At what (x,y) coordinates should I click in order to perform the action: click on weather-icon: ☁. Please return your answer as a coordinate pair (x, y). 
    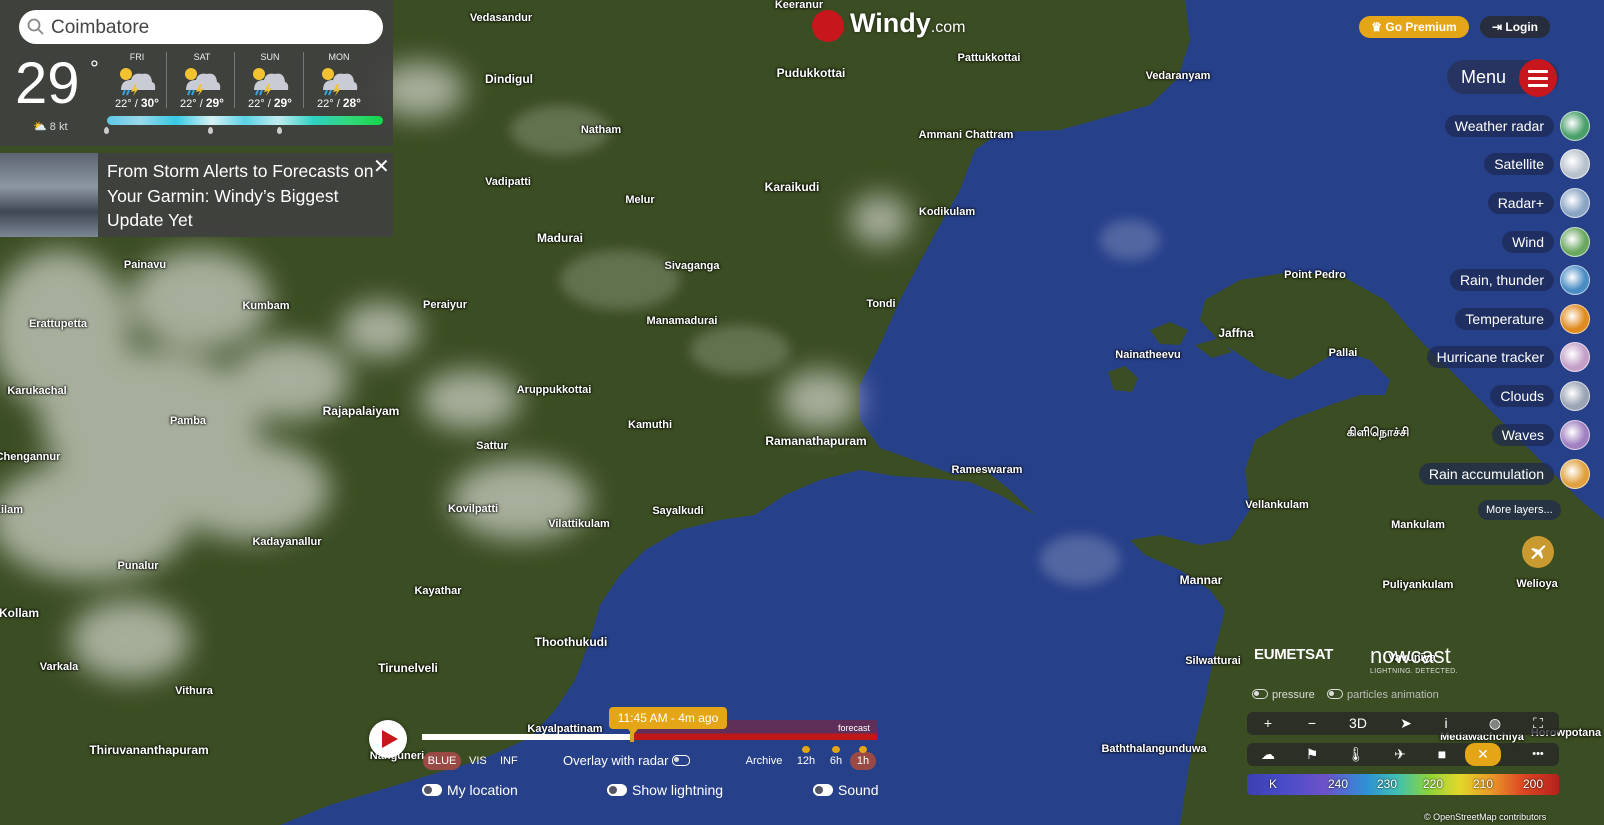
    Looking at the image, I should click on (1268, 754).